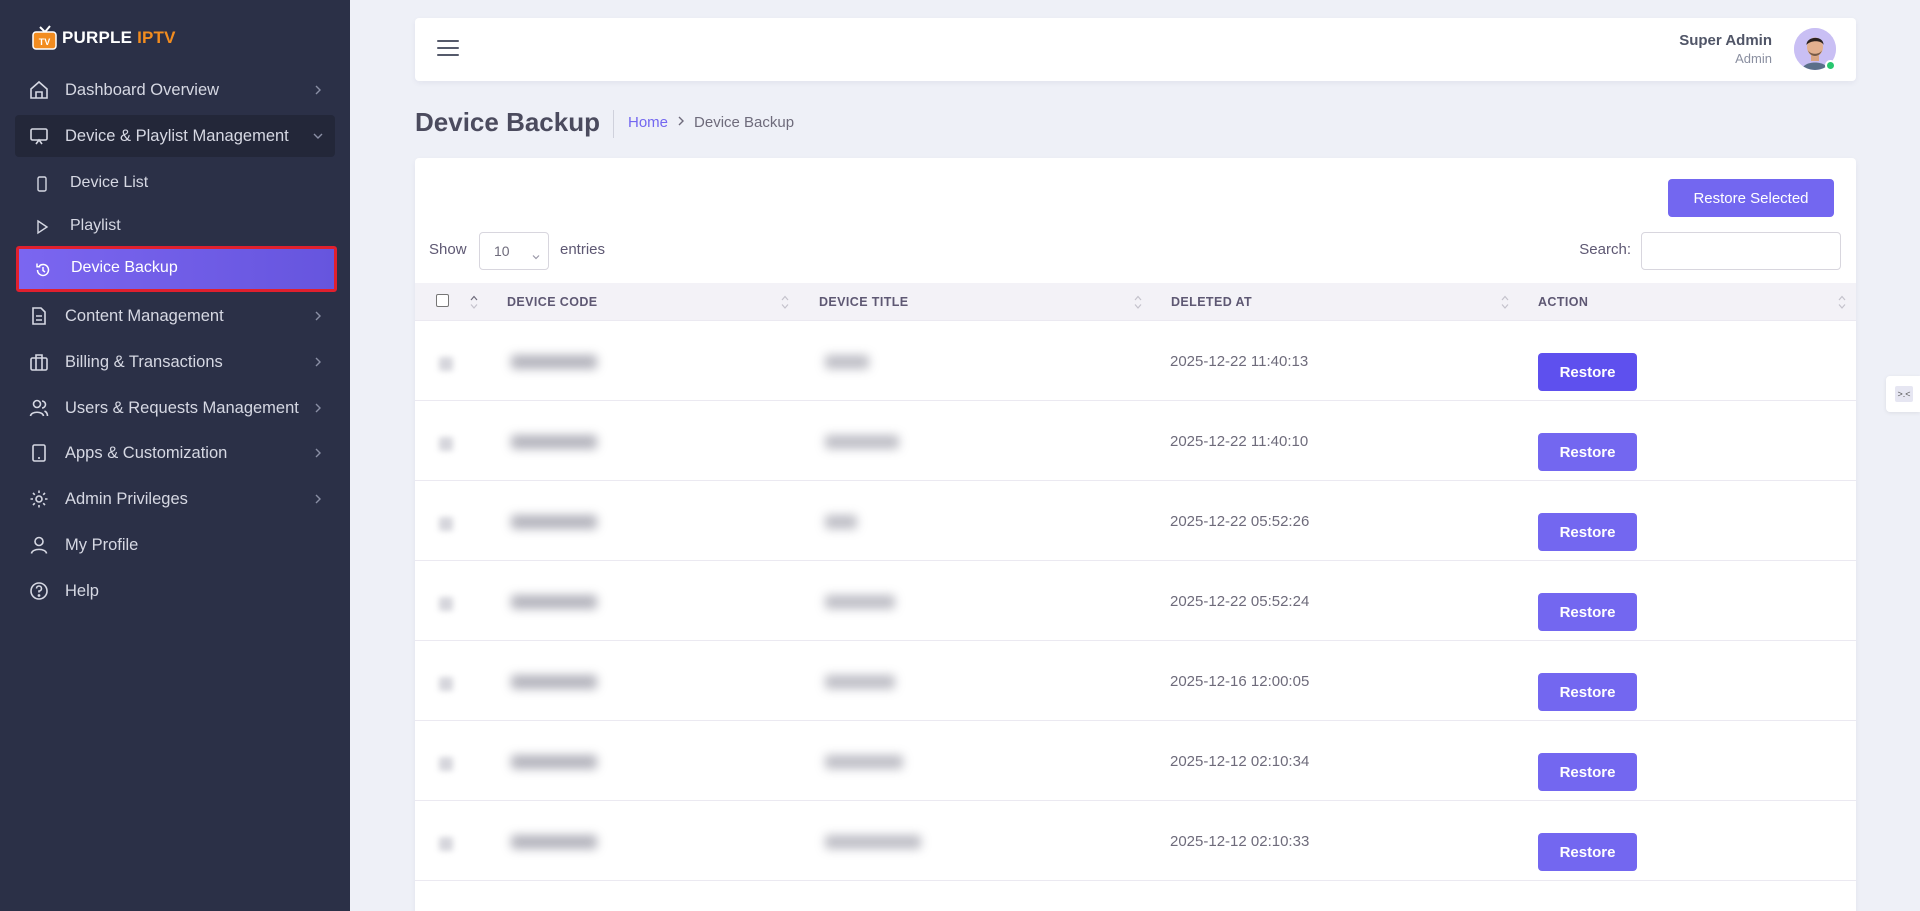 This screenshot has height=911, width=1920. What do you see at coordinates (1240, 681) in the screenshot?
I see `deleted-at-cell: 2025-12-16 12:00:05` at bounding box center [1240, 681].